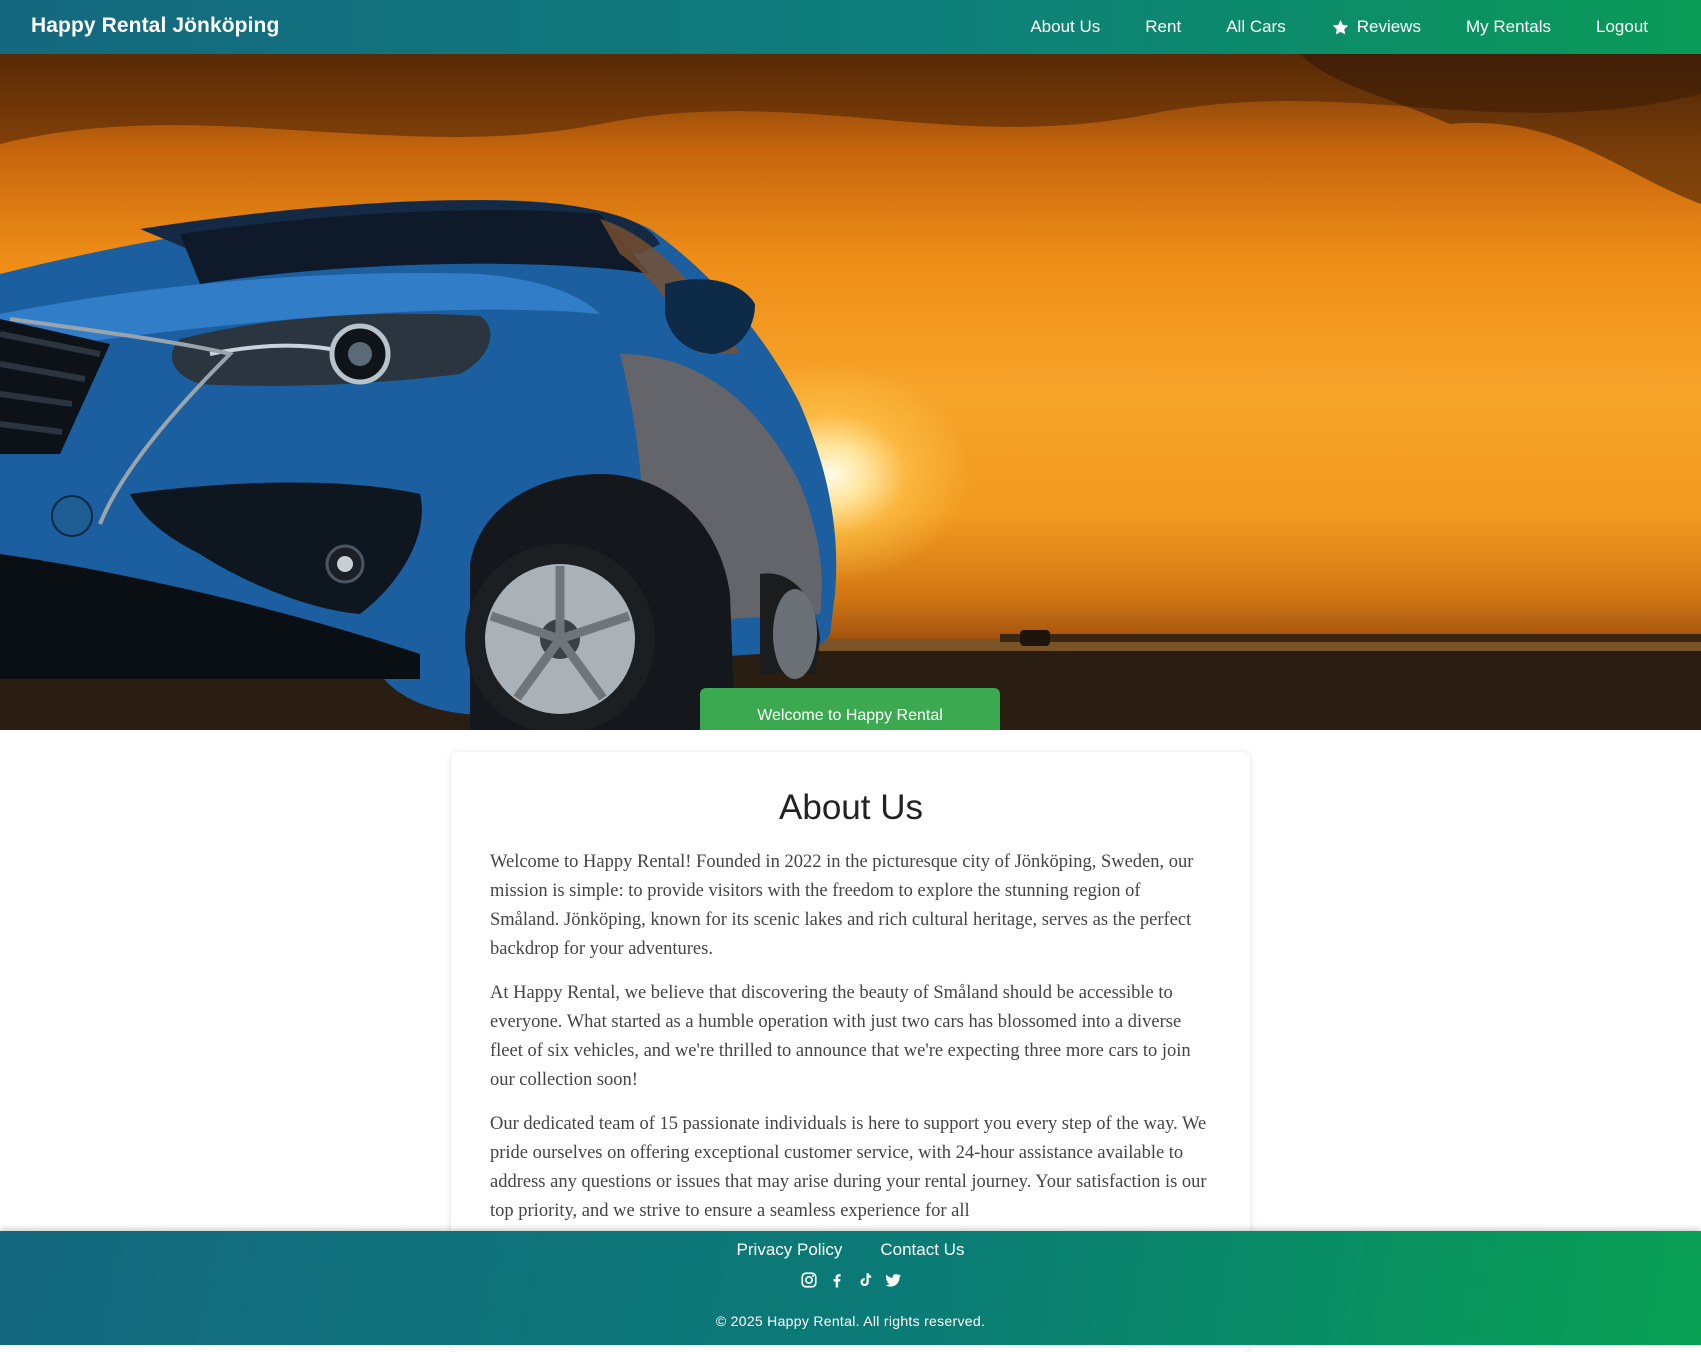  I want to click on nav-about-us-label: About Us, so click(1065, 26).